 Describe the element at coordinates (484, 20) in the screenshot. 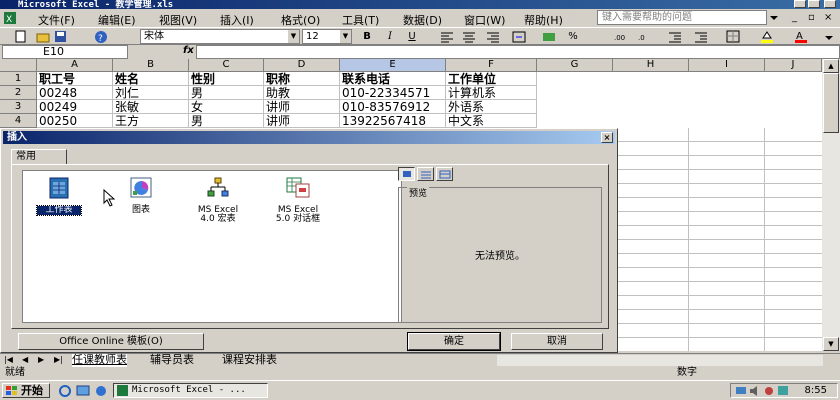

I see `menu-window: 窗口(W)` at that location.